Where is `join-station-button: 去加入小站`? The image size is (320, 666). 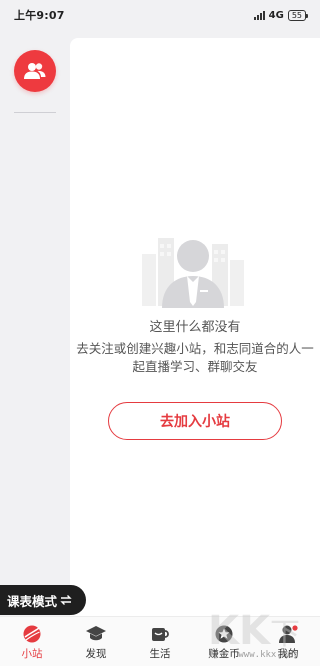
join-station-button: 去加入小站 is located at coordinates (195, 421).